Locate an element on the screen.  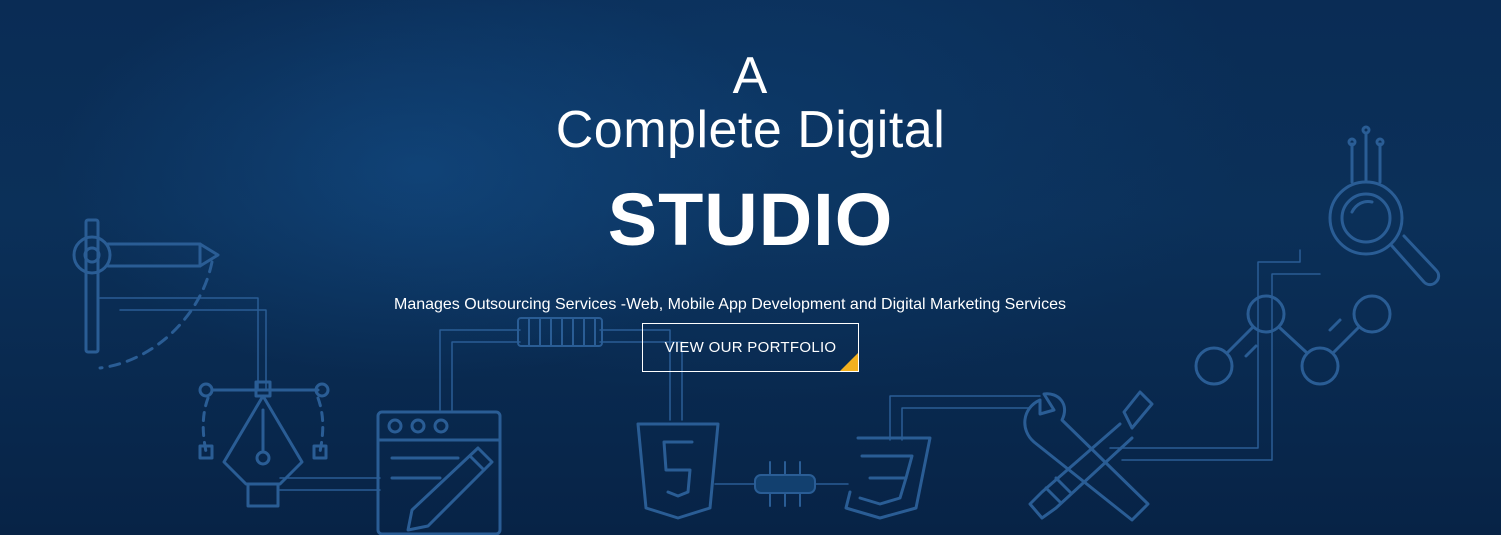
view-portfolio-label: VIEW OUR PORTFOLIO is located at coordinates (750, 347).